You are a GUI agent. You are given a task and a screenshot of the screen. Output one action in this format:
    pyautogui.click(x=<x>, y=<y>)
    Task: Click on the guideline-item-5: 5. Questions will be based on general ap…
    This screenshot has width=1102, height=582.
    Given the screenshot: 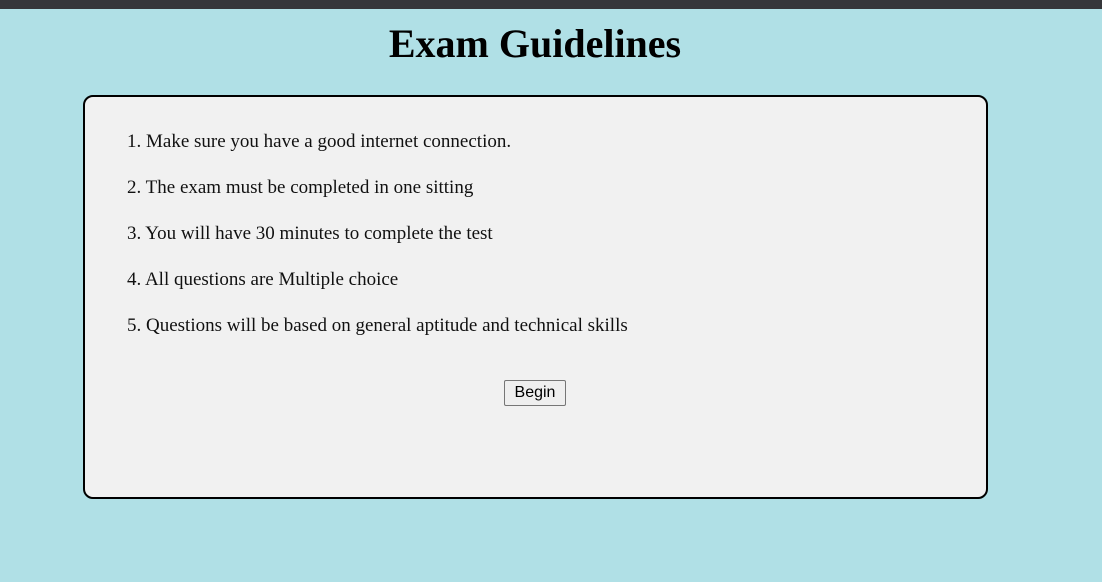 What is the action you would take?
    pyautogui.click(x=377, y=325)
    